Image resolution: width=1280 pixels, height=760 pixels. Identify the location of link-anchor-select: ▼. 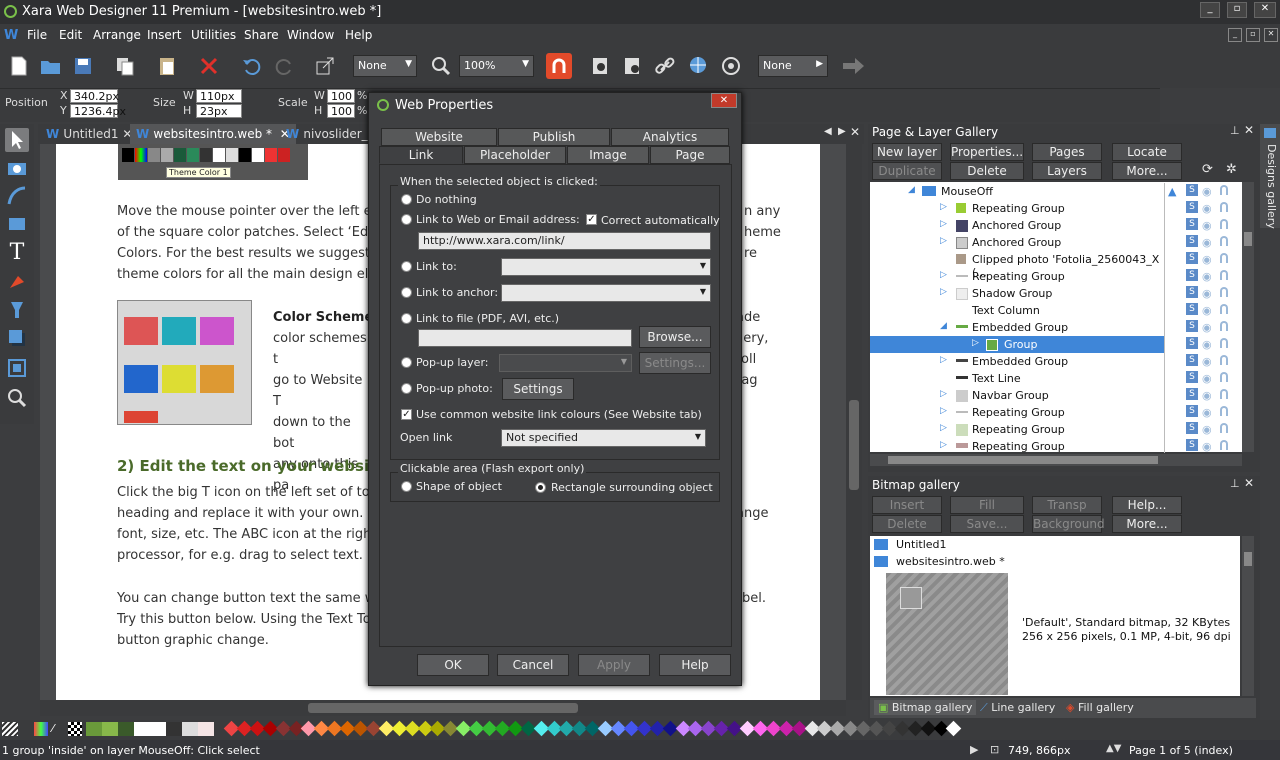
(606, 293).